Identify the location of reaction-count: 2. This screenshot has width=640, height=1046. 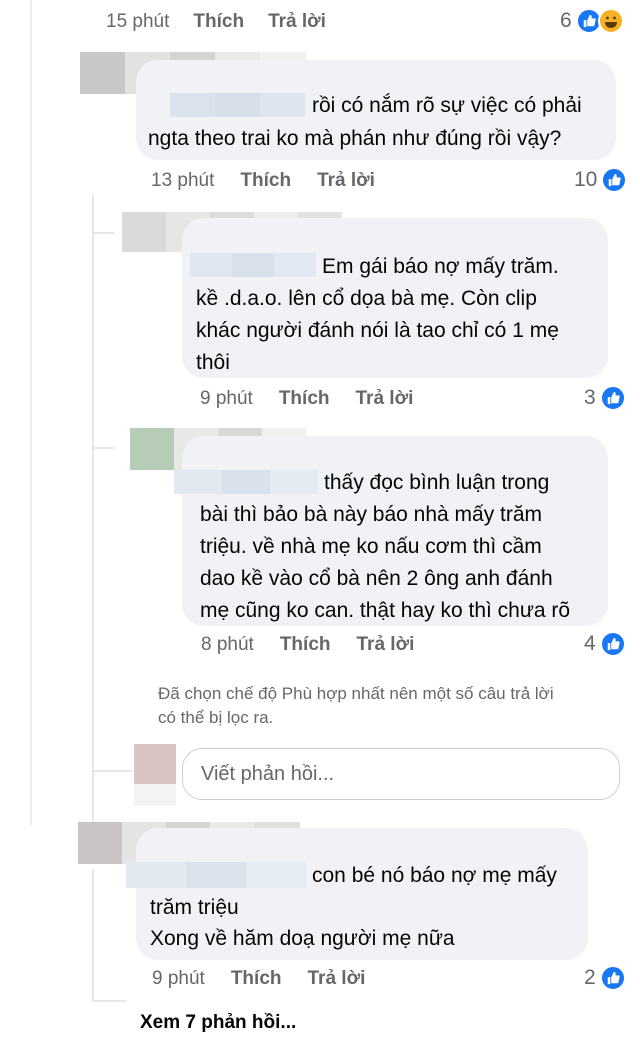
(605, 978).